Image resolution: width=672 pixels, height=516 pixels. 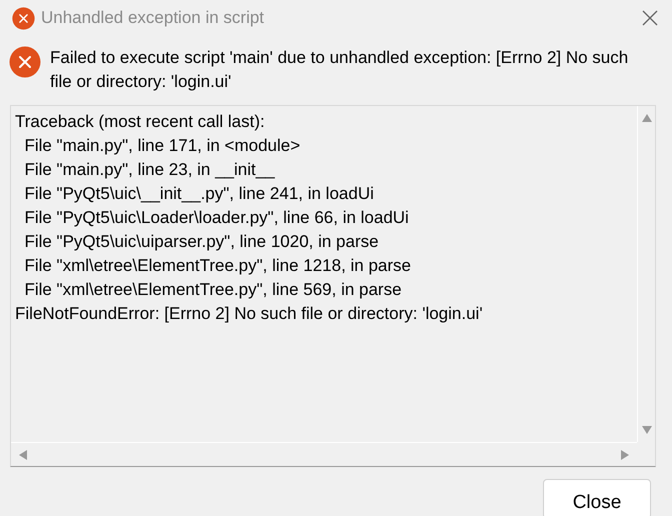 What do you see at coordinates (152, 18) in the screenshot?
I see `window-title: Unhandled exception in script` at bounding box center [152, 18].